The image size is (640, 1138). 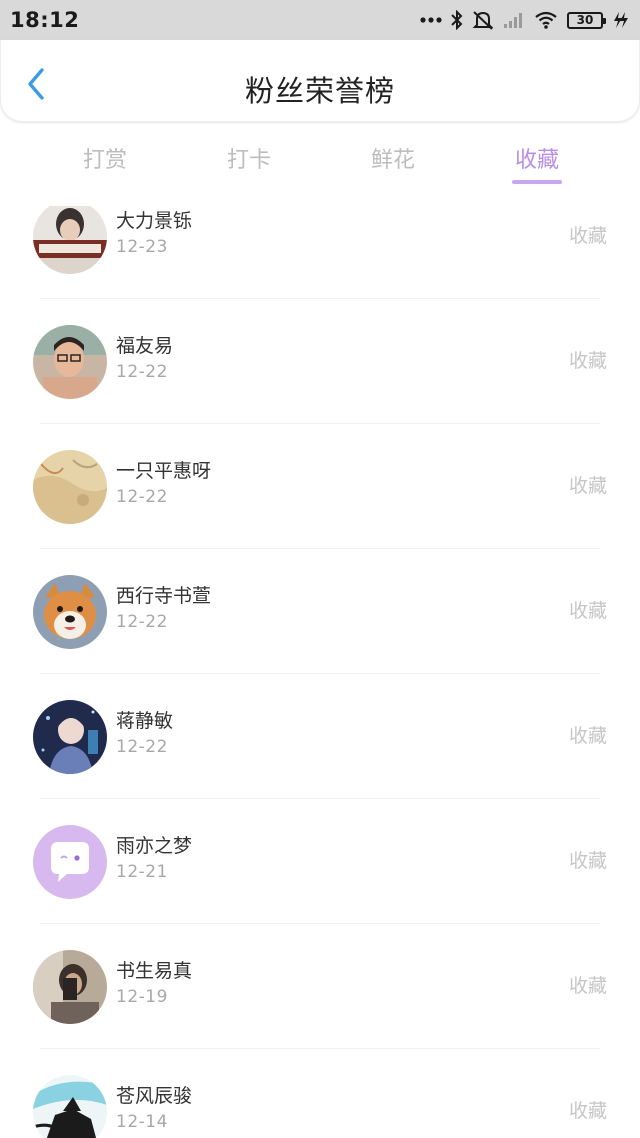 I want to click on page-title: 粉丝荣誉榜, so click(x=319, y=91).